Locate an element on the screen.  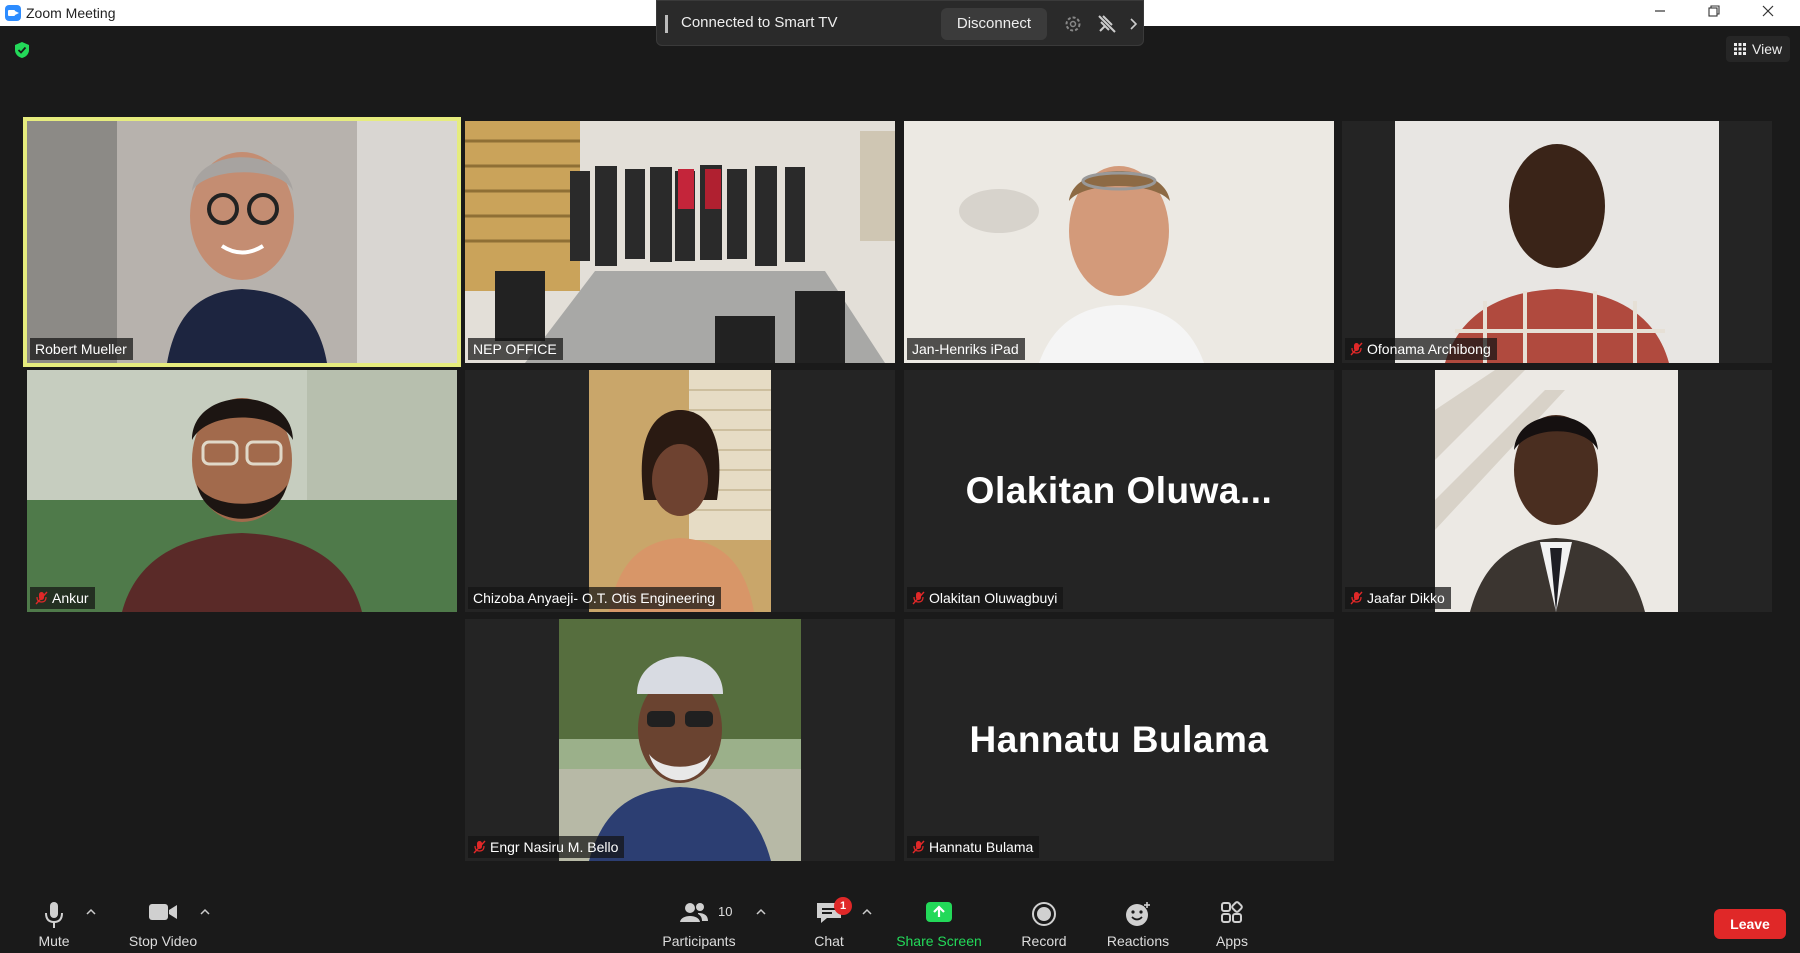
disconnect-button: Disconnect is located at coordinates (994, 24).